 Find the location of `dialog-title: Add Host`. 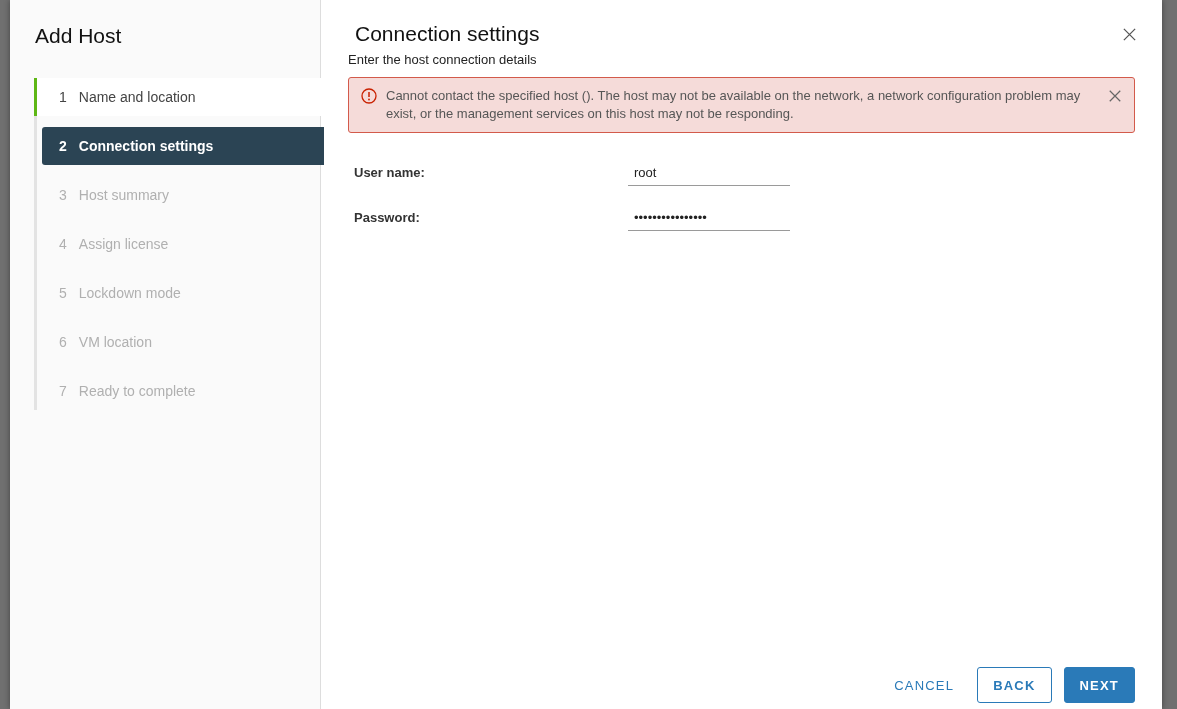

dialog-title: Add Host is located at coordinates (78, 36).